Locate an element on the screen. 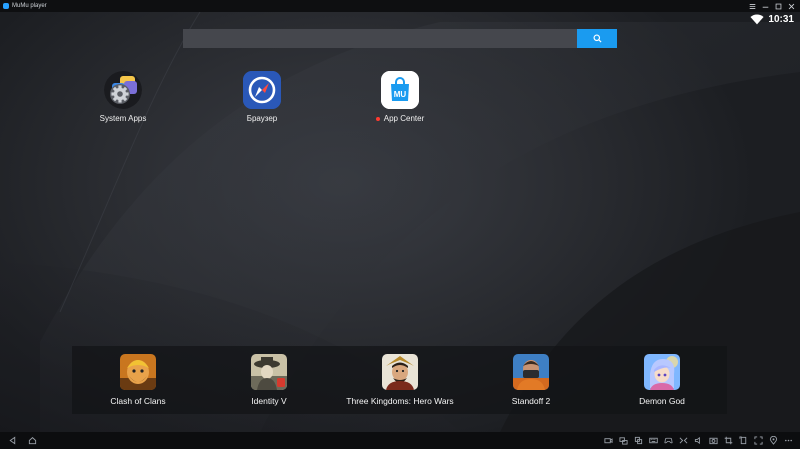 The height and width of the screenshot is (449, 800). volume-icon is located at coordinates (698, 440).